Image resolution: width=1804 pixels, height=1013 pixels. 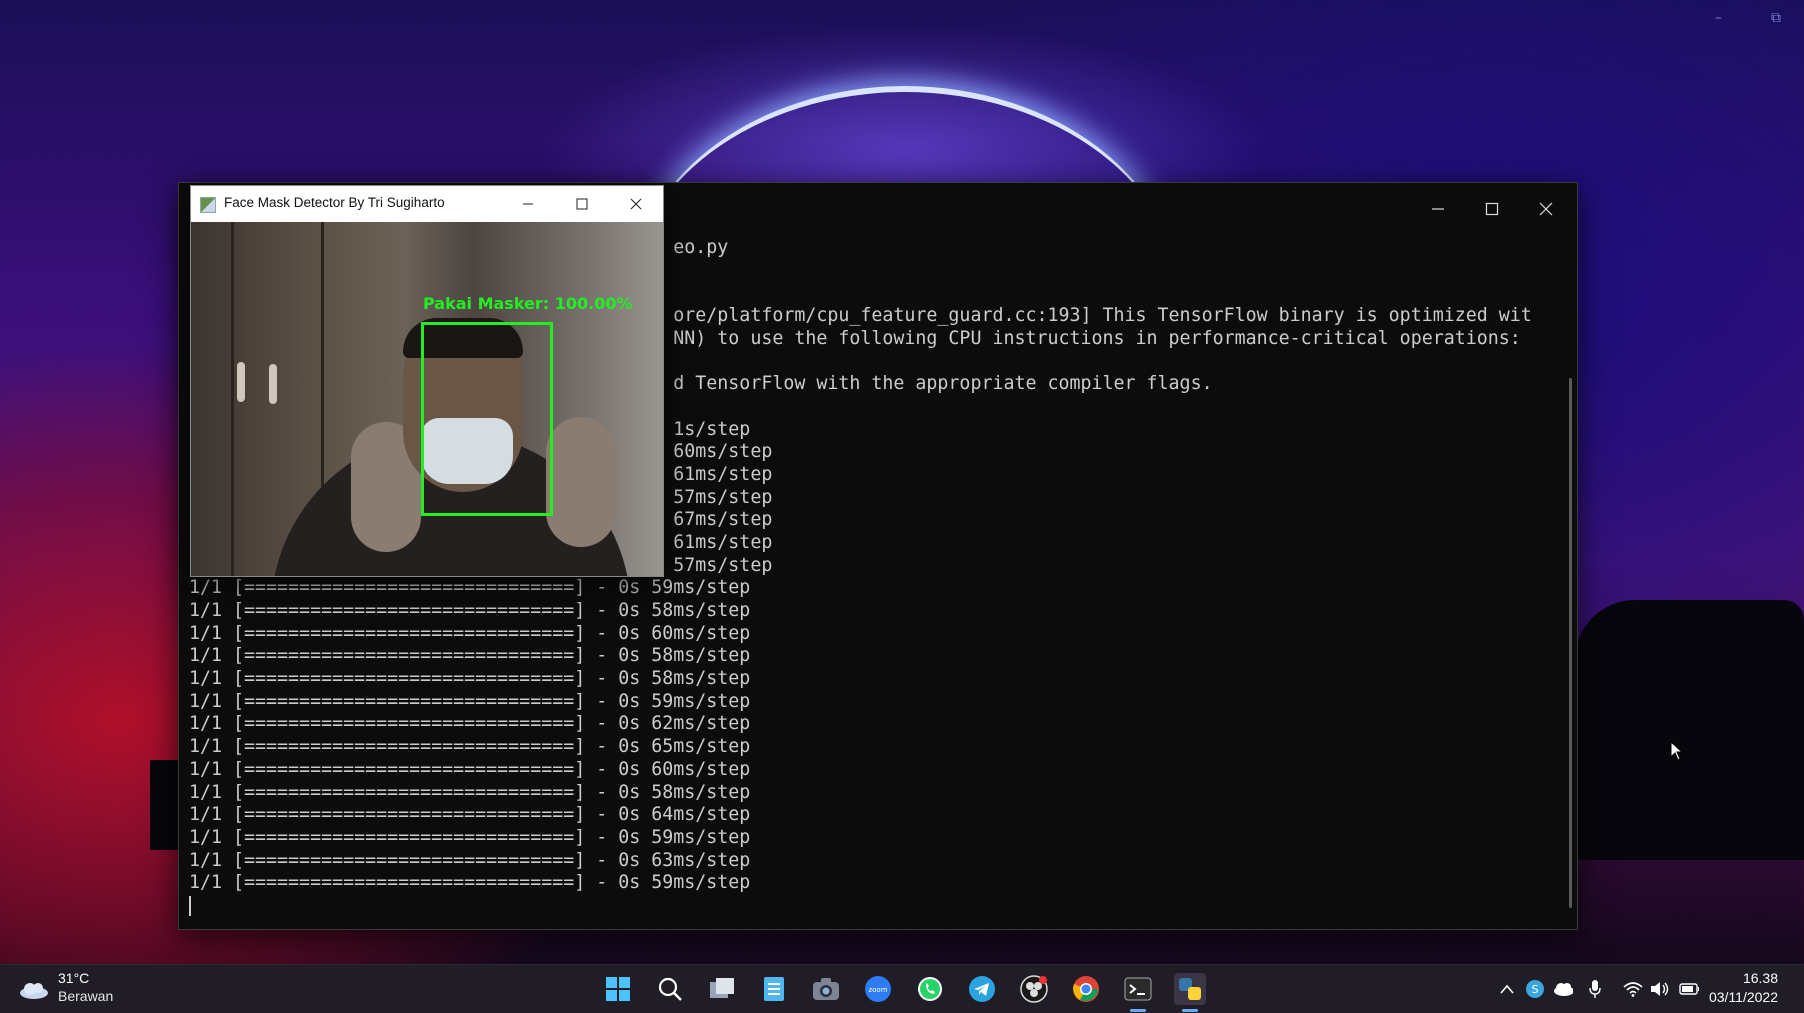 I want to click on chrome-icon, so click(x=1086, y=989).